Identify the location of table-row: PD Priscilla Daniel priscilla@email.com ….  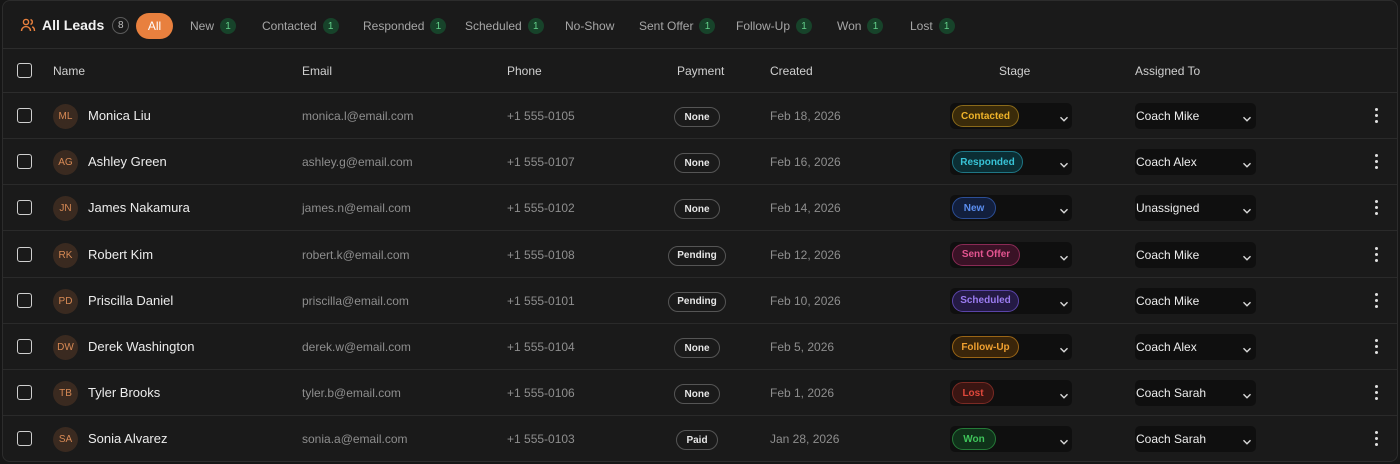
(700, 301).